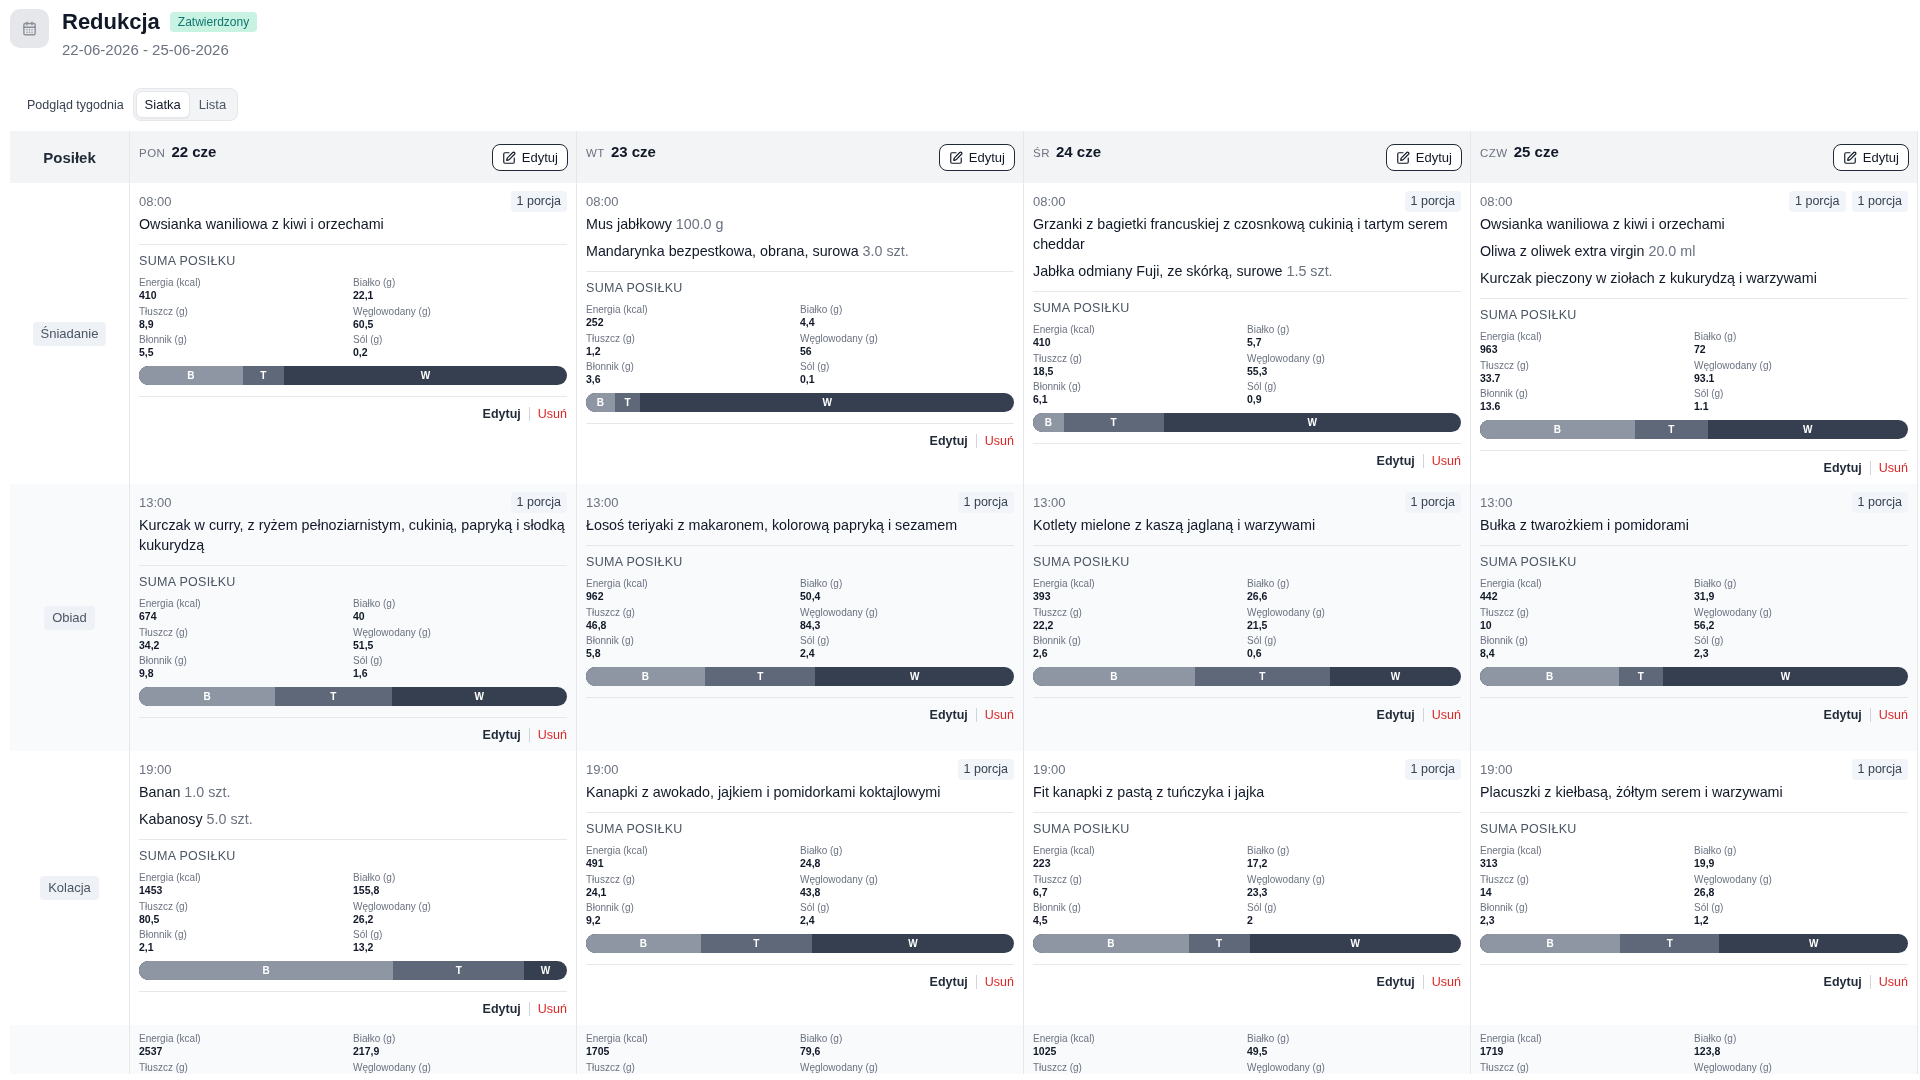 The width and height of the screenshot is (1920, 1080). Describe the element at coordinates (1700, 349) in the screenshot. I see `nutrient-value: 72` at that location.